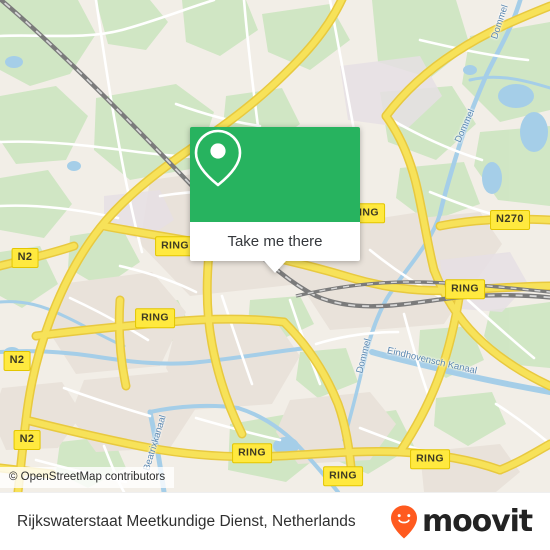 This screenshot has width=550, height=550. What do you see at coordinates (275, 174) in the screenshot?
I see `popup-image-header` at bounding box center [275, 174].